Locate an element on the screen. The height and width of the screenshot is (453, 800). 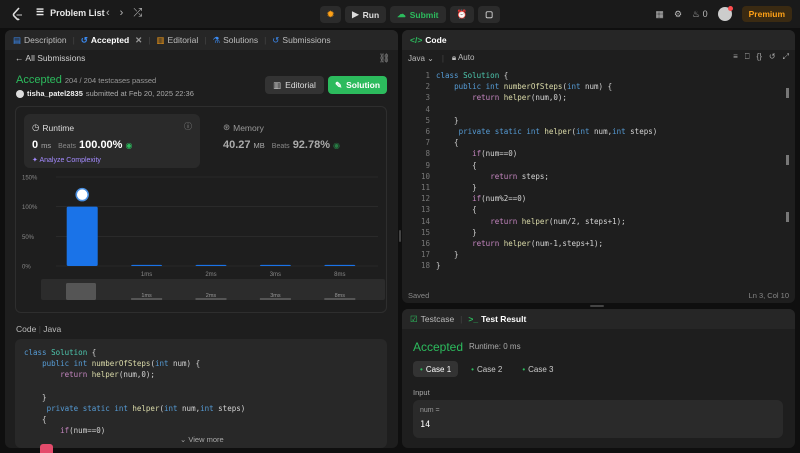
view-more-button: ⌄ View more is located at coordinates (202, 439).